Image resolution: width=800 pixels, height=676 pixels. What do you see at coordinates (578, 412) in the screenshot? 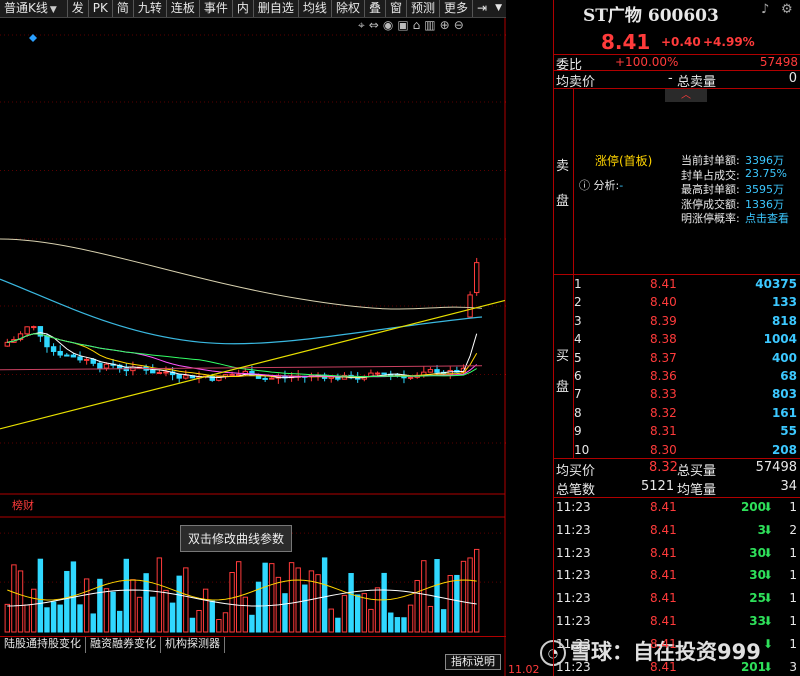
I see `bid-level: 8` at bounding box center [578, 412].